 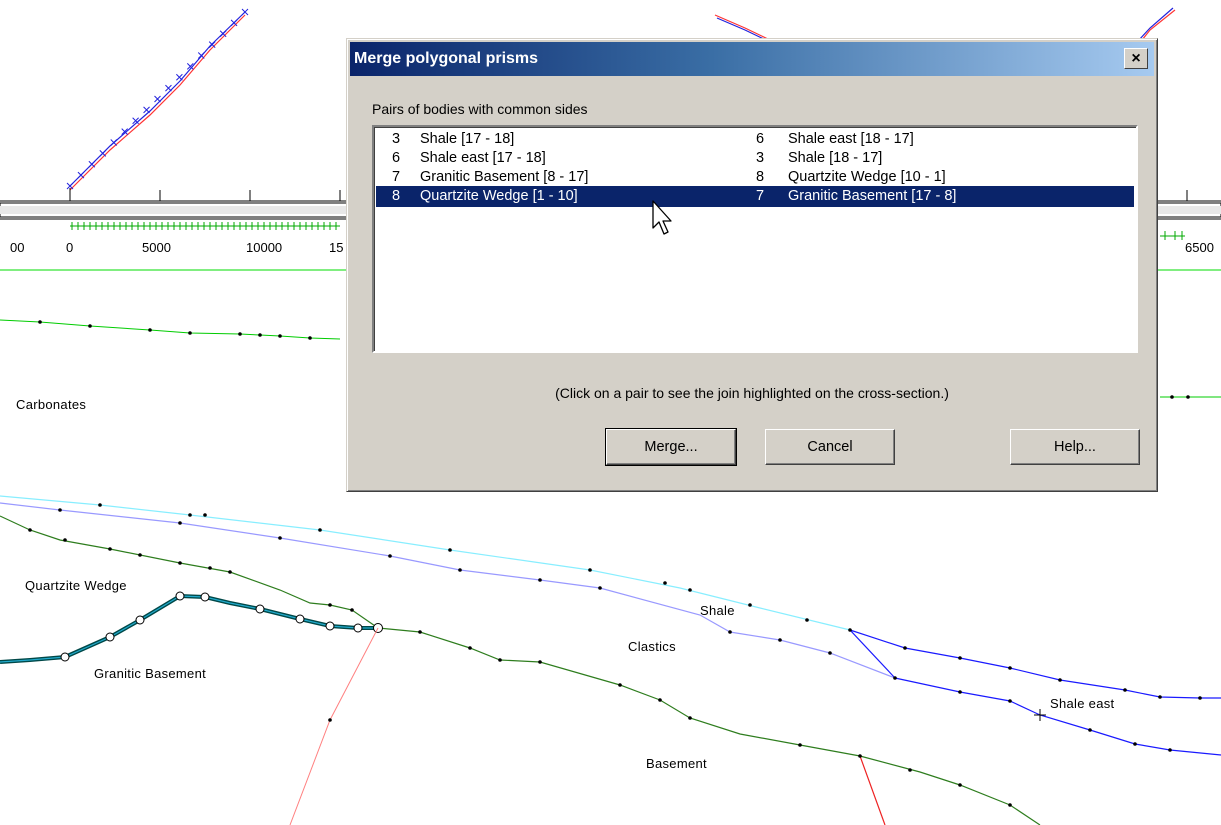 What do you see at coordinates (1035, 664) in the screenshot?
I see `shale-east-top-line` at bounding box center [1035, 664].